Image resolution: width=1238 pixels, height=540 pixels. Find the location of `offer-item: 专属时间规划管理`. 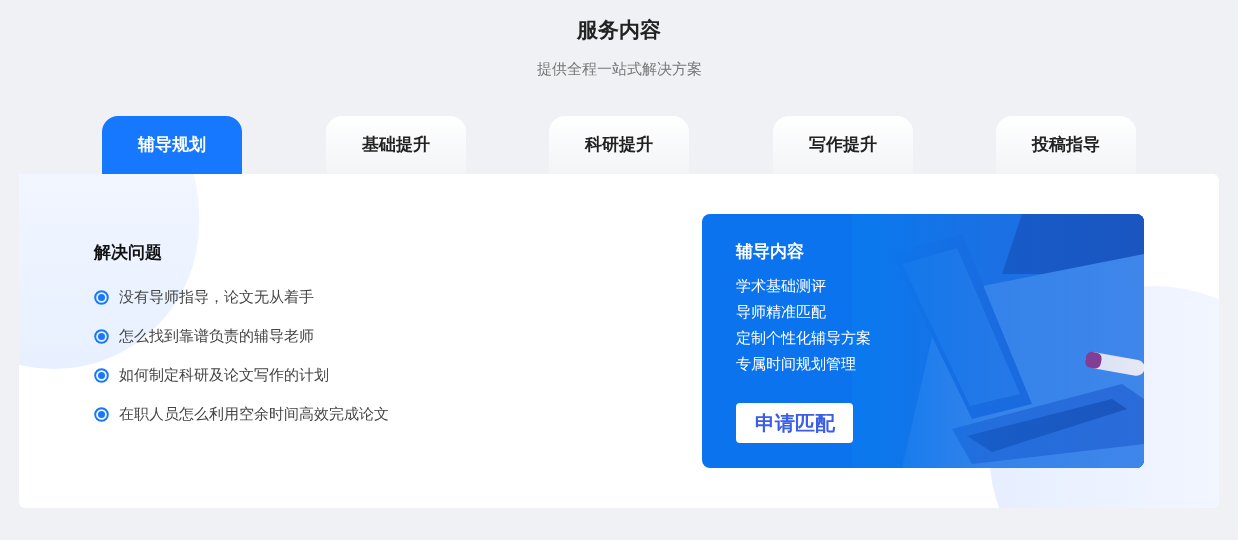

offer-item: 专属时间规划管理 is located at coordinates (796, 364).